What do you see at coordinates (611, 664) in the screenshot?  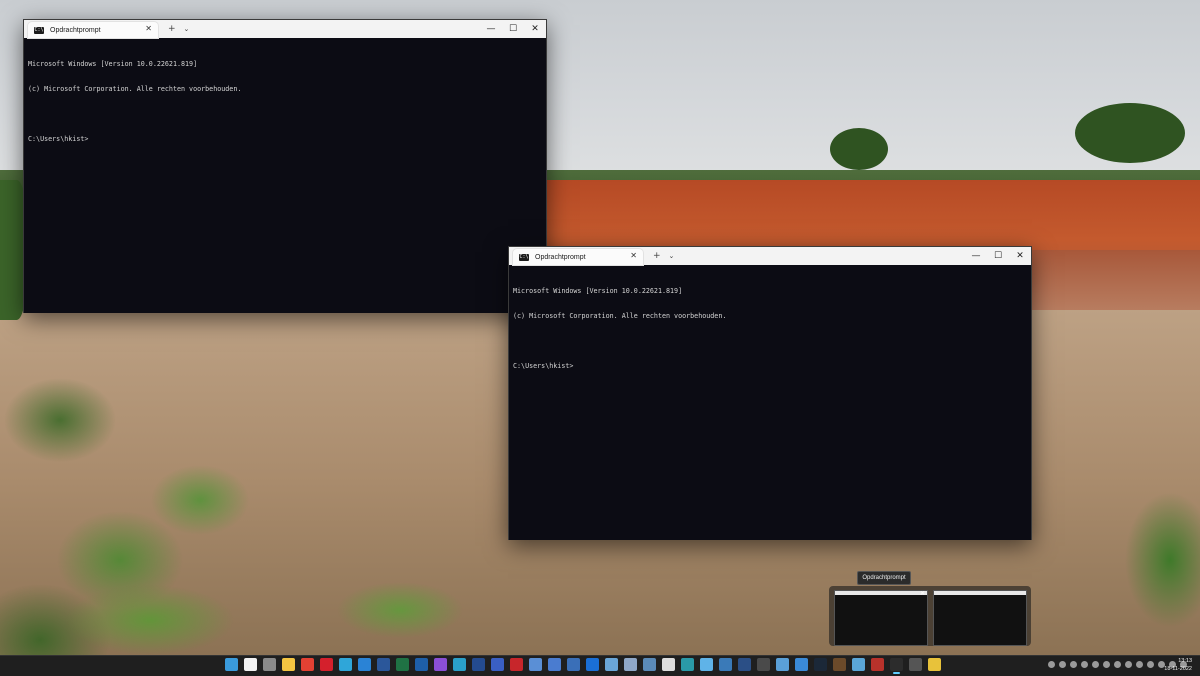 I see `app-phone-icon` at bounding box center [611, 664].